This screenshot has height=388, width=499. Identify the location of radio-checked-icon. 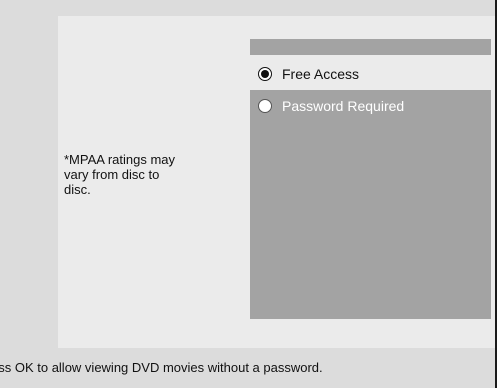
(265, 74).